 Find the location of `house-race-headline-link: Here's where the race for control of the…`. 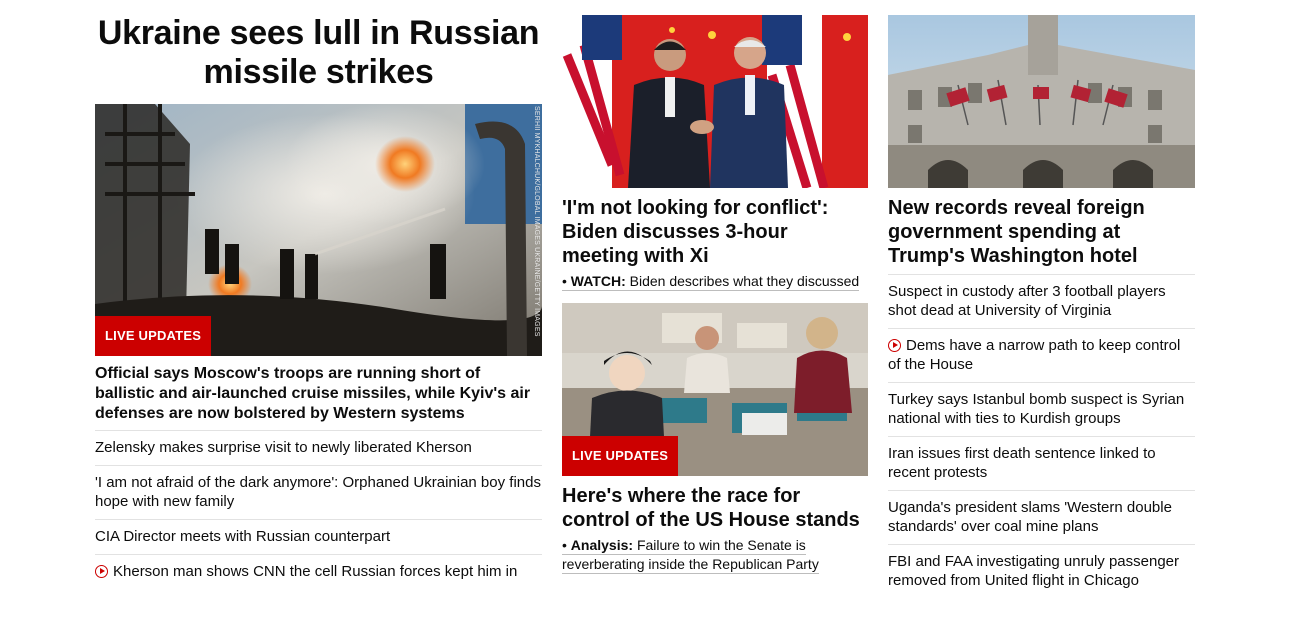

house-race-headline-link: Here's where the race for control of the… is located at coordinates (715, 508).